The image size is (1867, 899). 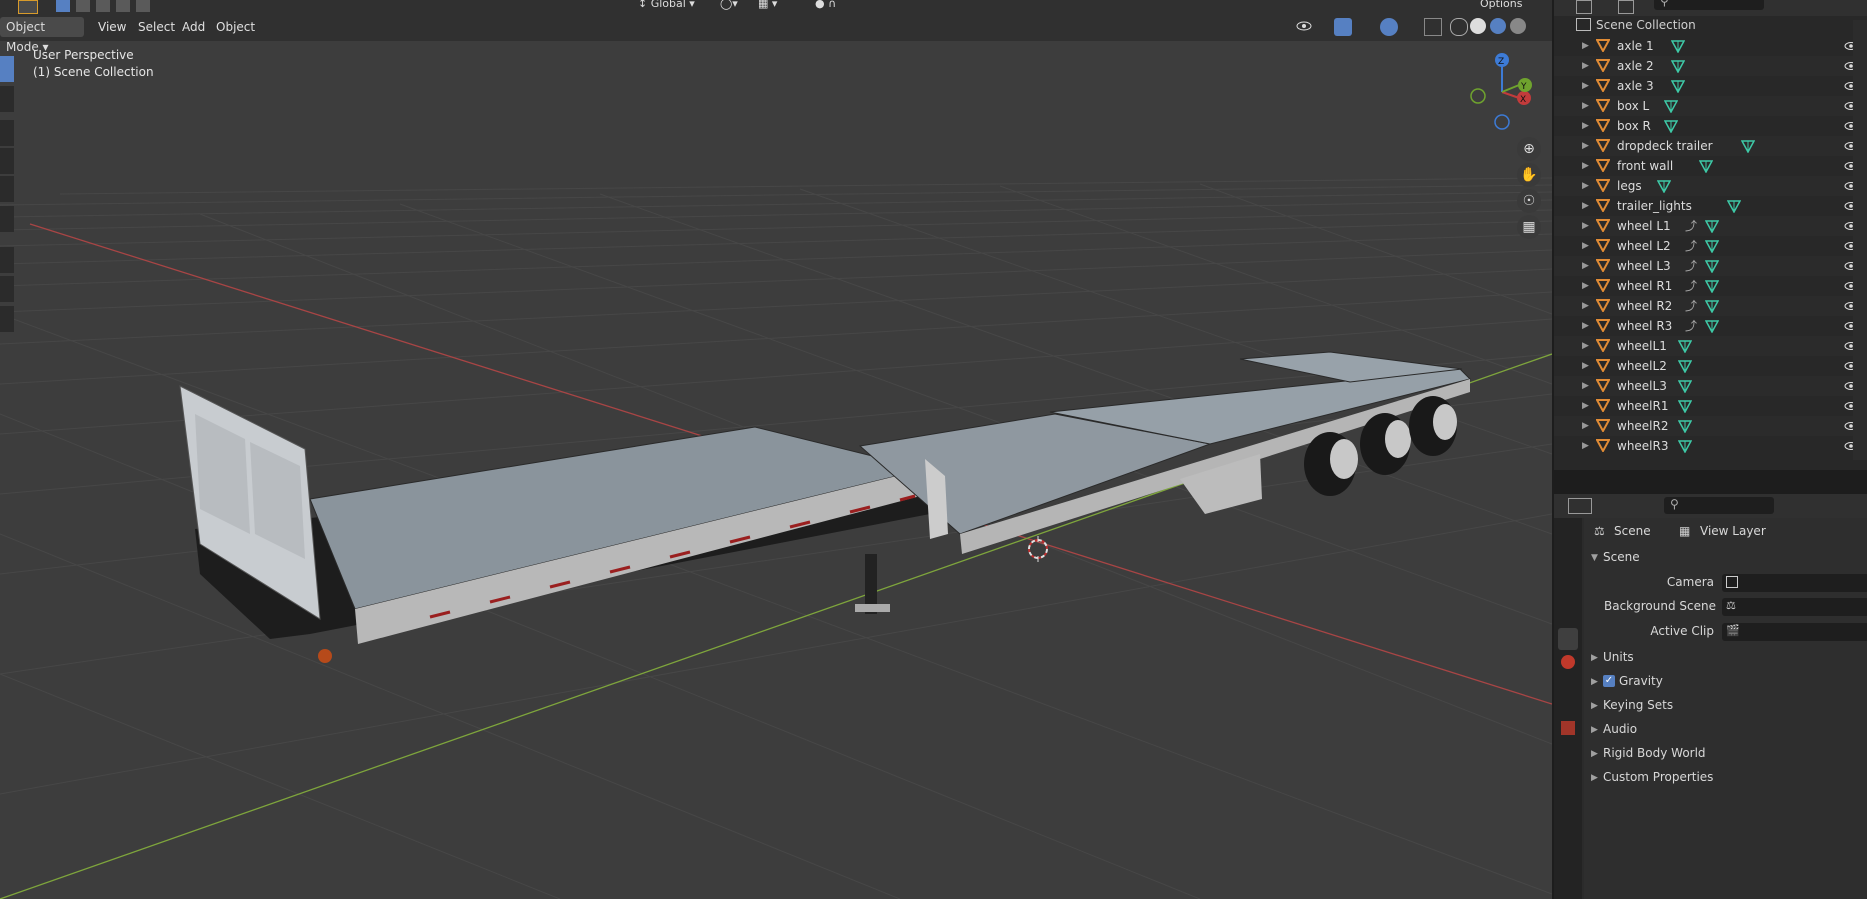 I want to click on properties-search-input: ⚲, so click(x=1719, y=505).